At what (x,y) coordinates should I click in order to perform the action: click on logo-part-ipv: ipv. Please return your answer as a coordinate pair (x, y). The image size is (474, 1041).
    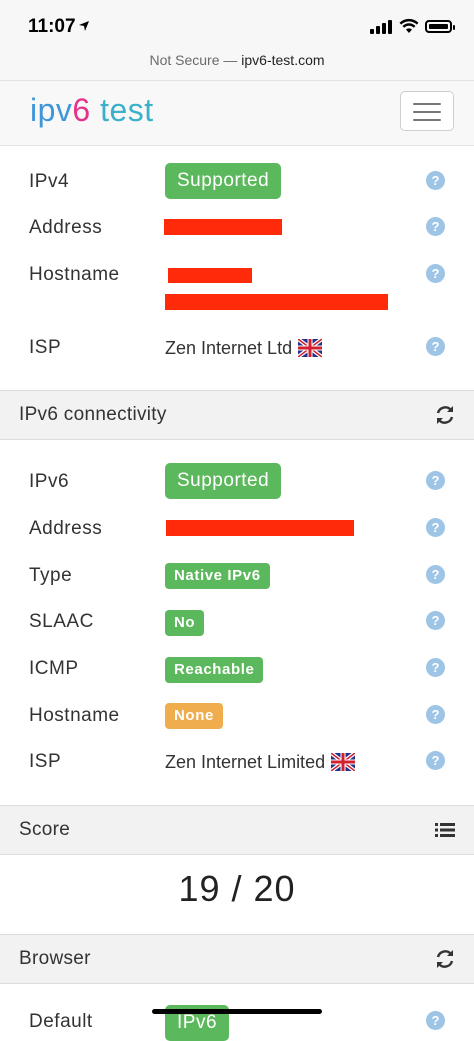
    Looking at the image, I should click on (51, 110).